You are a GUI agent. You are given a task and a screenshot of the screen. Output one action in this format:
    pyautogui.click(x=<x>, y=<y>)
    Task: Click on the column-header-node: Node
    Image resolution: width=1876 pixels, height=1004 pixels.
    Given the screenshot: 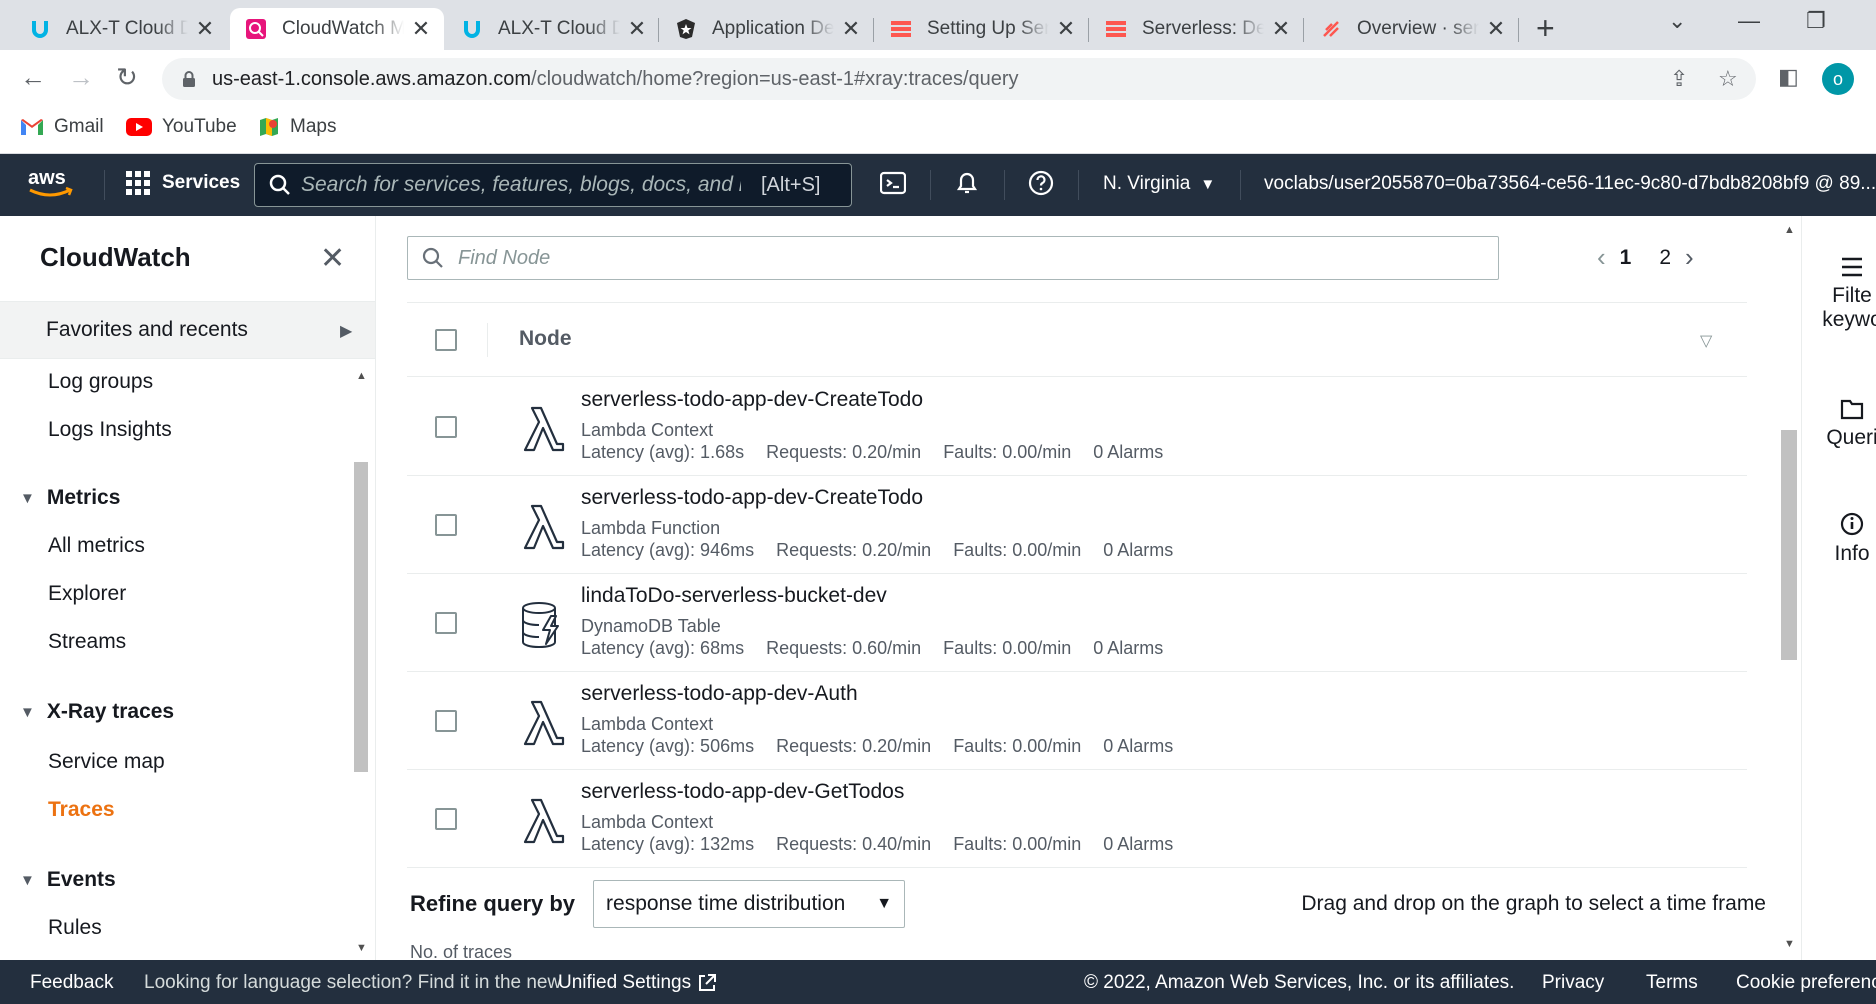 What is the action you would take?
    pyautogui.click(x=545, y=339)
    